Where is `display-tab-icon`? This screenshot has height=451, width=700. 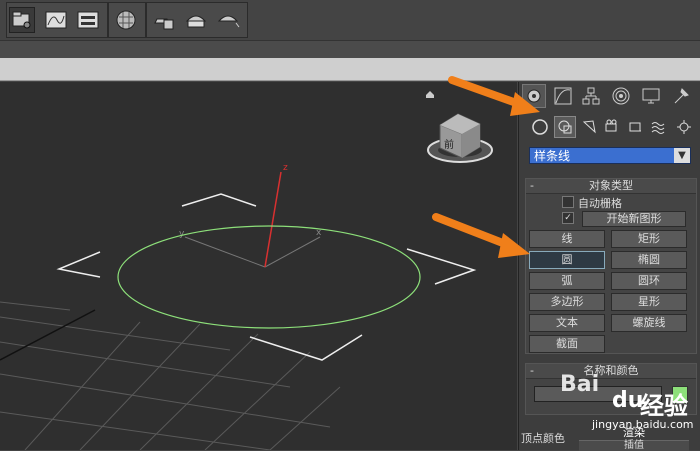 display-tab-icon is located at coordinates (651, 96).